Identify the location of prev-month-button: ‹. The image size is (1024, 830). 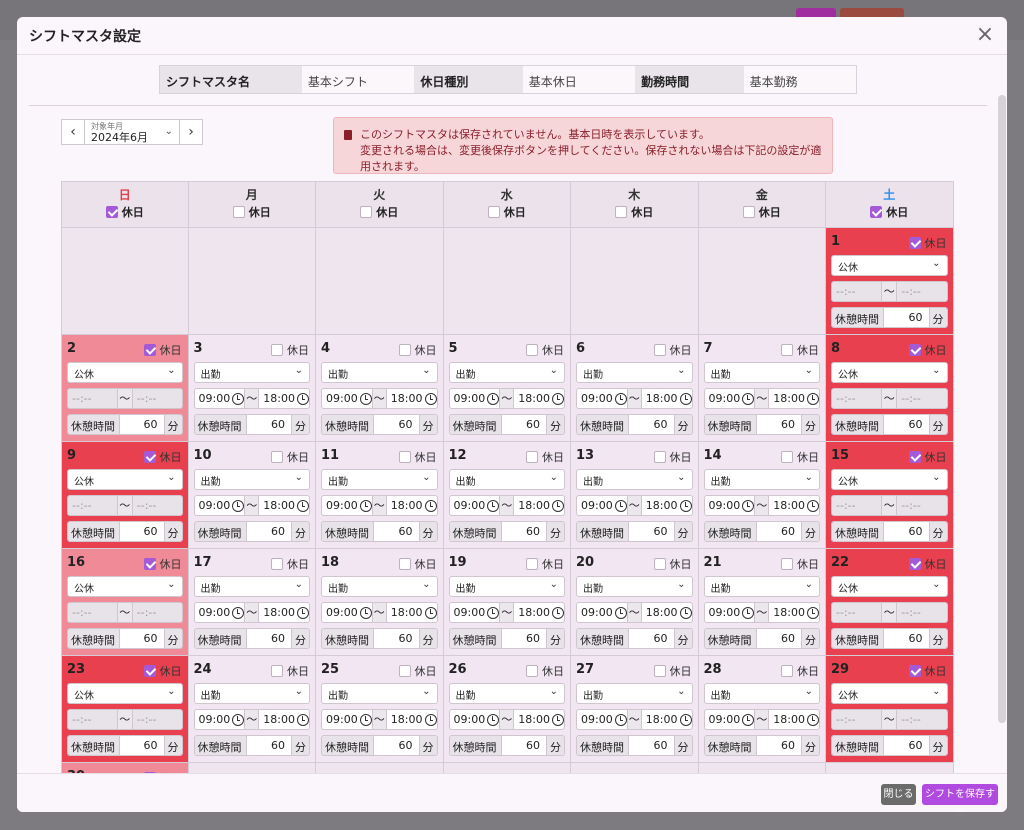
(73, 132).